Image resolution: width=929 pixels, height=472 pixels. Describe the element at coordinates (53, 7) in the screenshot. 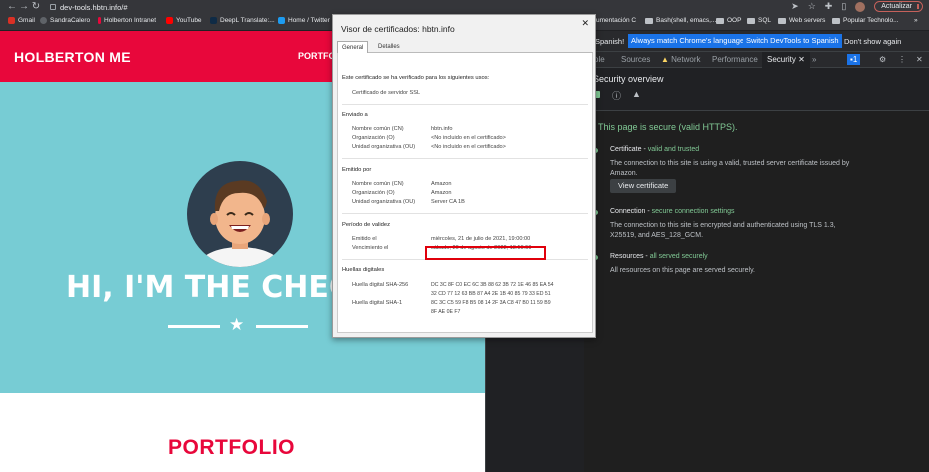

I see `lock-icon` at that location.